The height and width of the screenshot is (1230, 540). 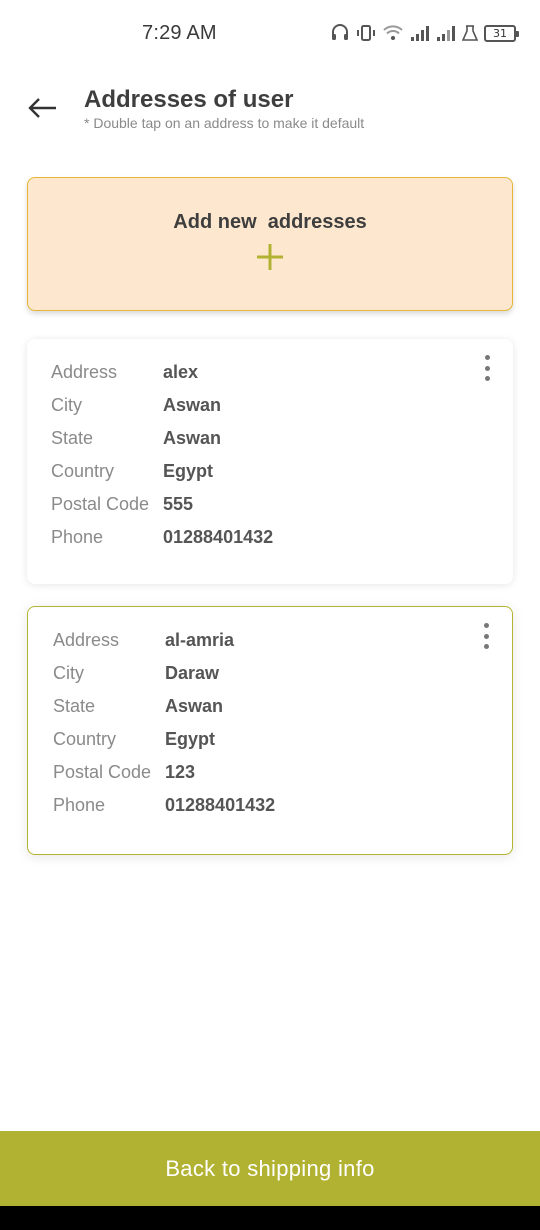 I want to click on postal-code-row: Postal Code 555, so click(x=270, y=506).